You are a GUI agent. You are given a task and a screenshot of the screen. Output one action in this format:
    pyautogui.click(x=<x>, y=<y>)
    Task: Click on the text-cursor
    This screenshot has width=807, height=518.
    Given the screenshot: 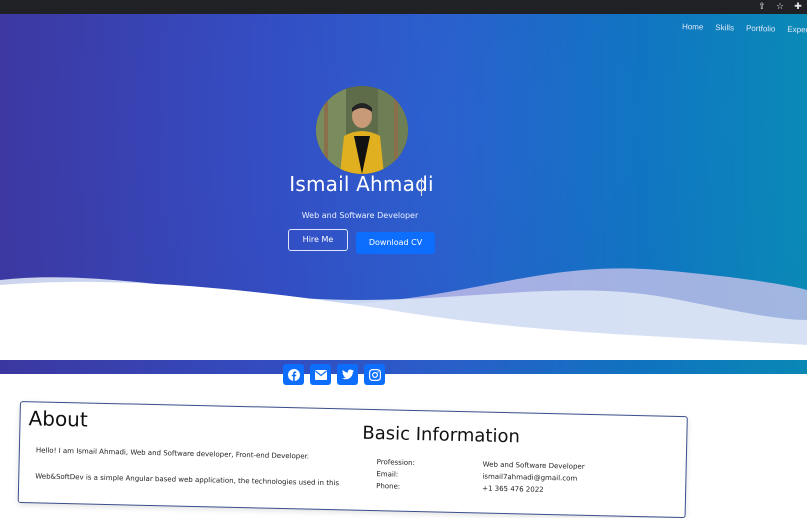 What is the action you would take?
    pyautogui.click(x=421, y=187)
    